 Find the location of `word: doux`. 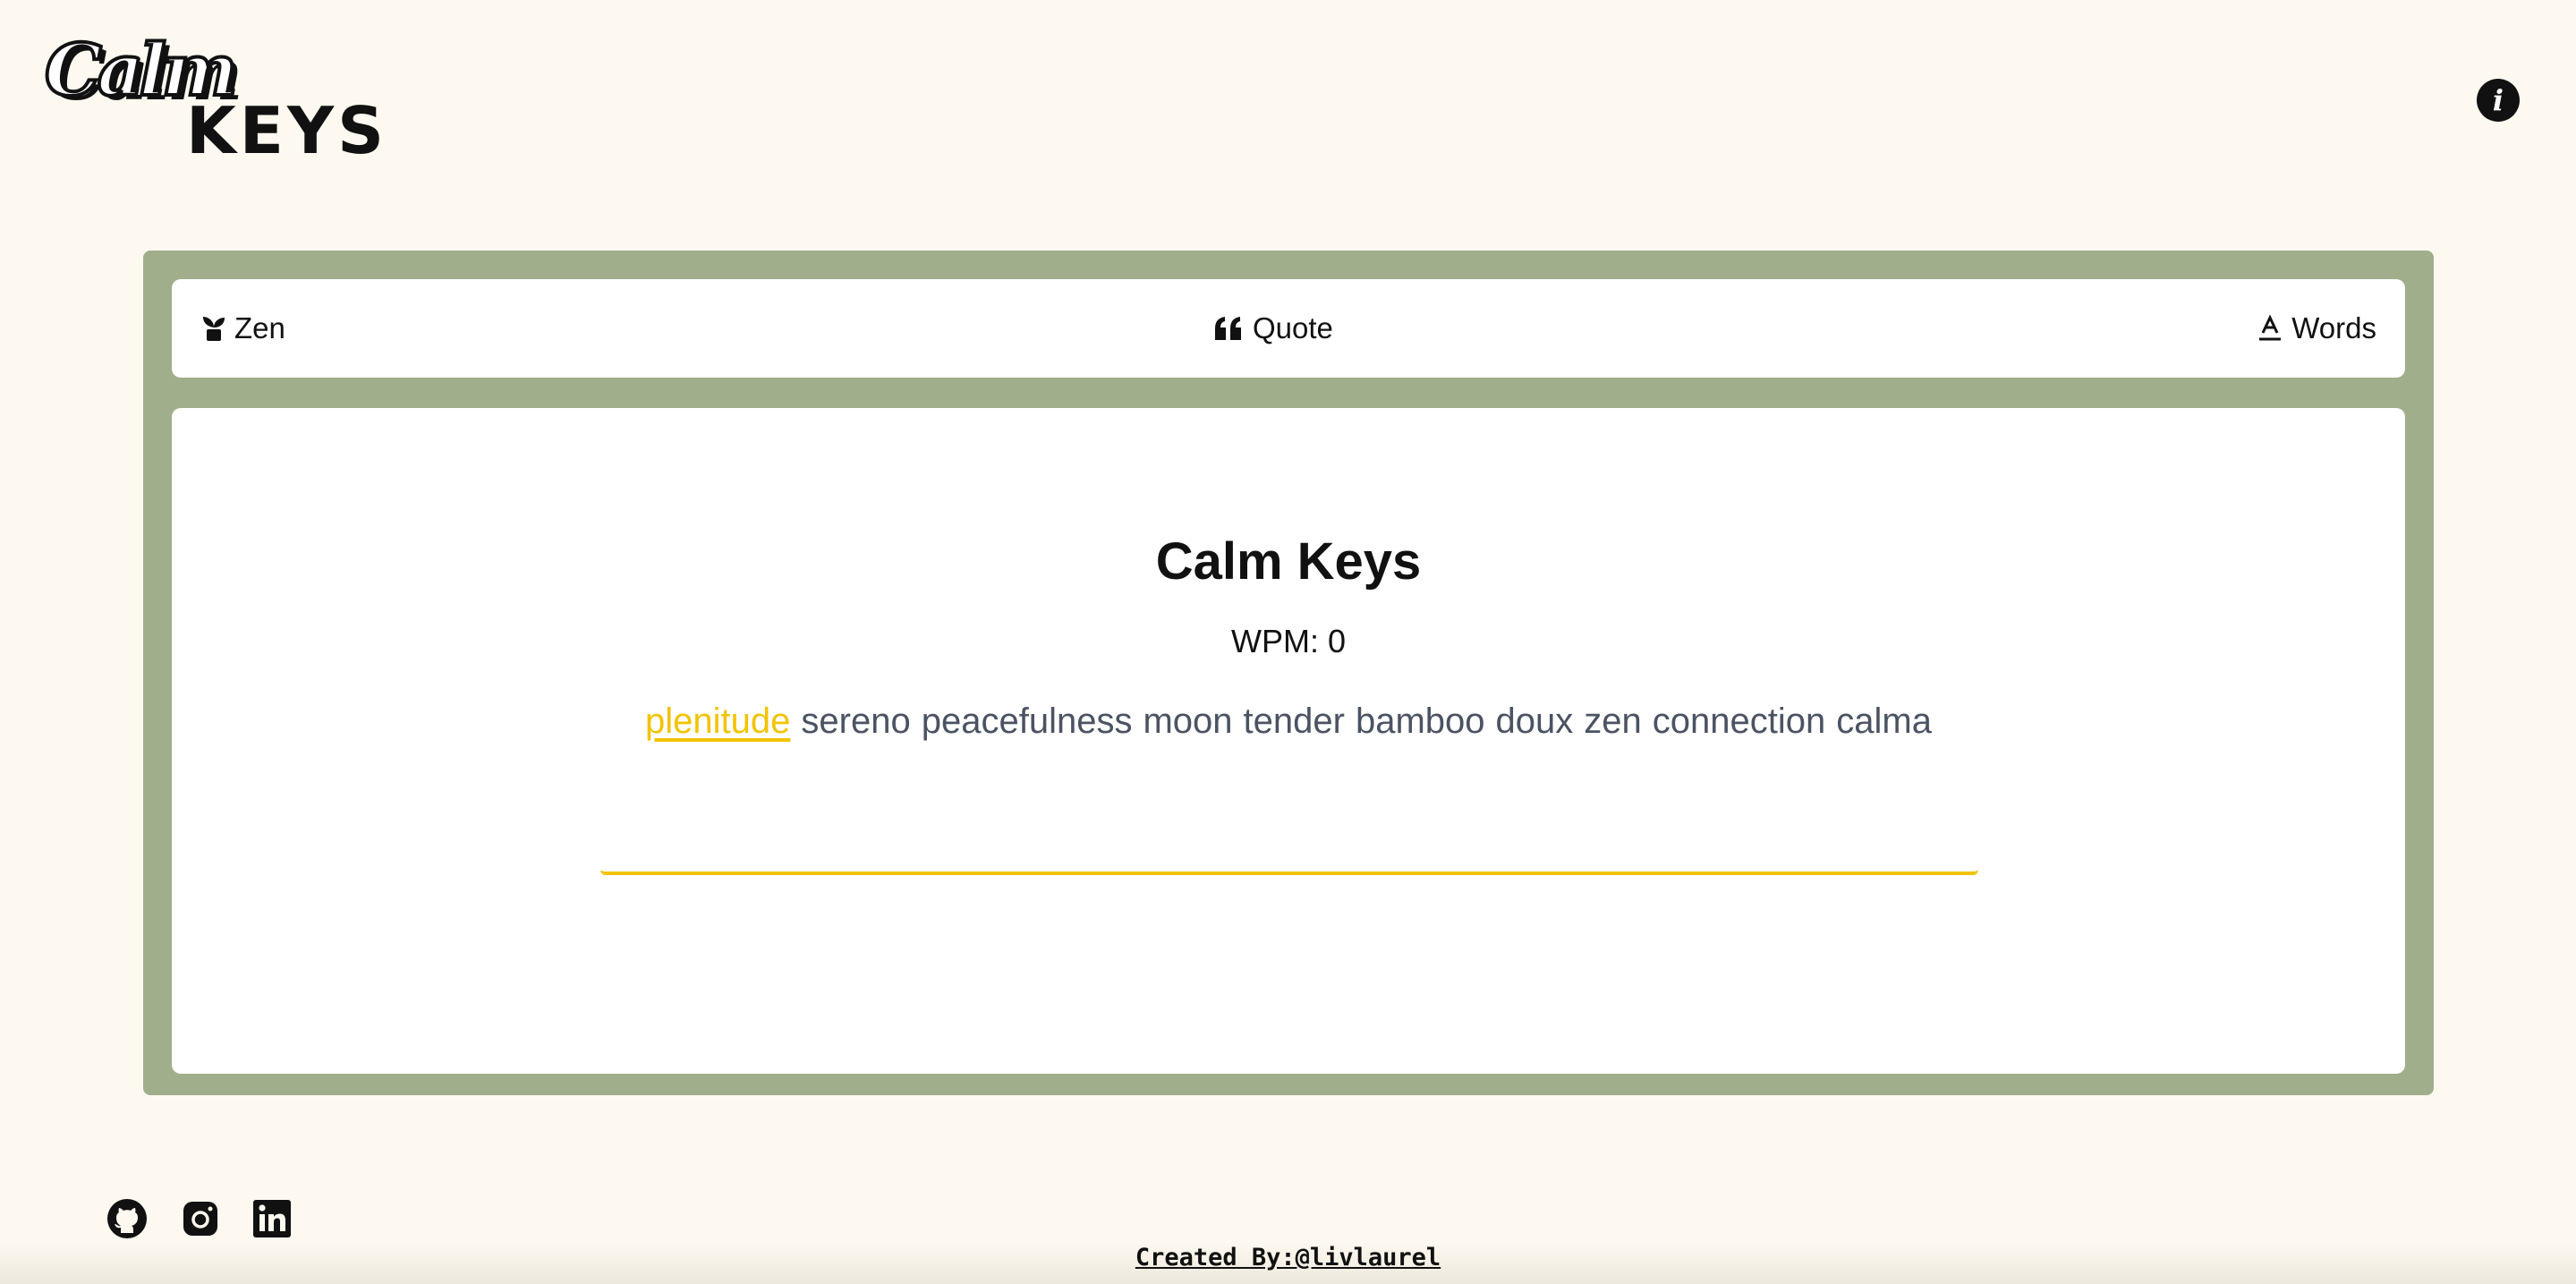

word: doux is located at coordinates (1534, 721).